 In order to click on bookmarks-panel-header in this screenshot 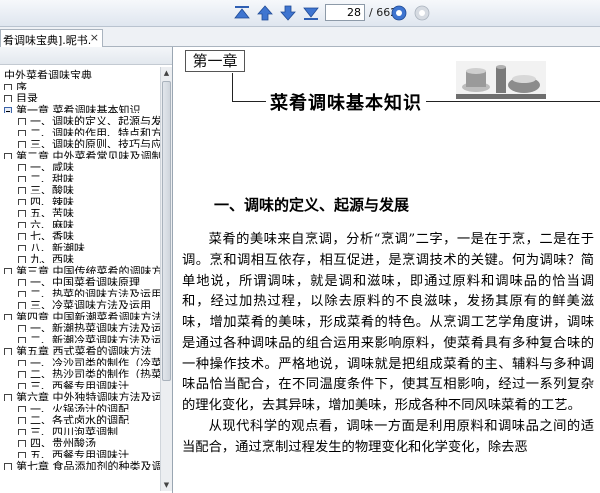, I will do `click(86, 56)`.